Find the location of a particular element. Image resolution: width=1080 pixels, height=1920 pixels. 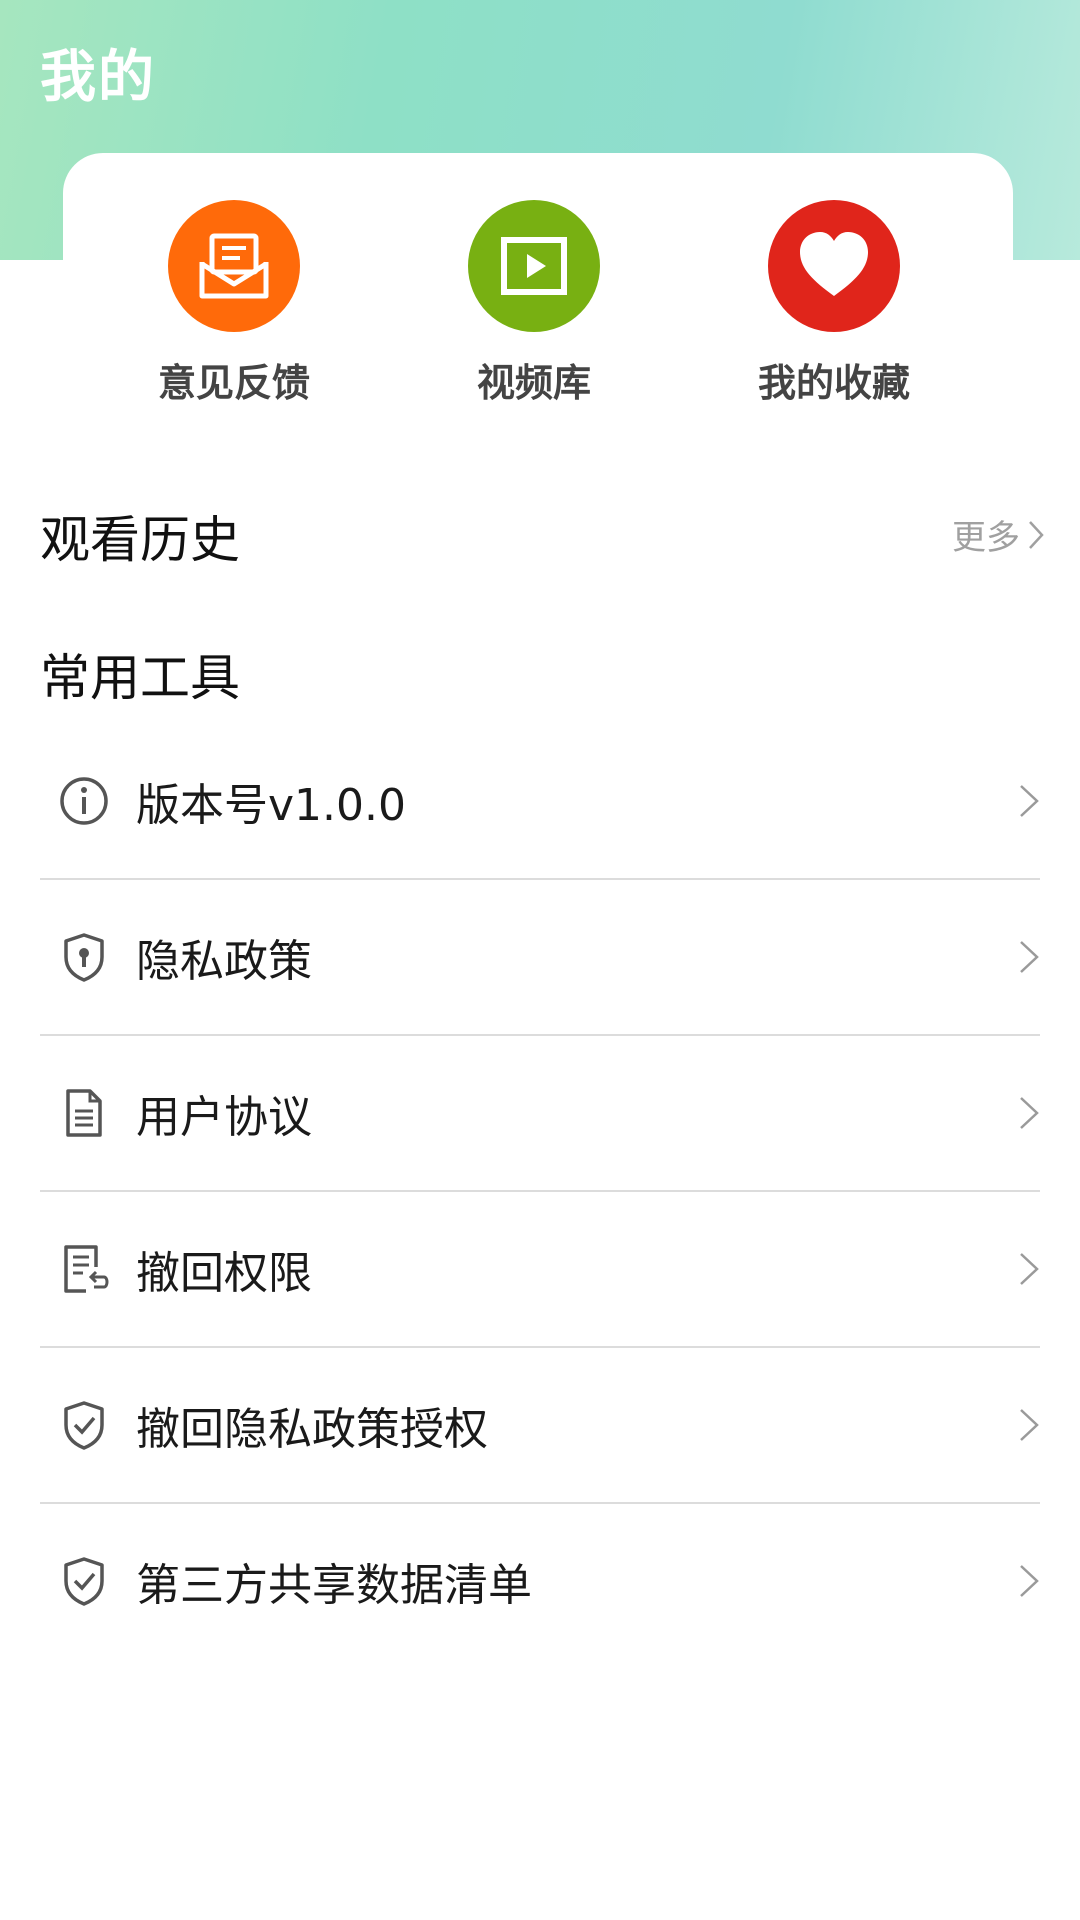

shield-lock-icon is located at coordinates (84, 957).